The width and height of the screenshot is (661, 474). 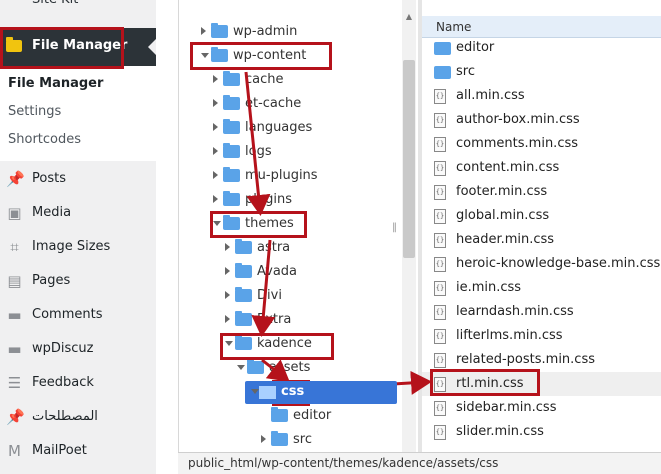 I want to click on folder-icon, so click(x=267, y=392).